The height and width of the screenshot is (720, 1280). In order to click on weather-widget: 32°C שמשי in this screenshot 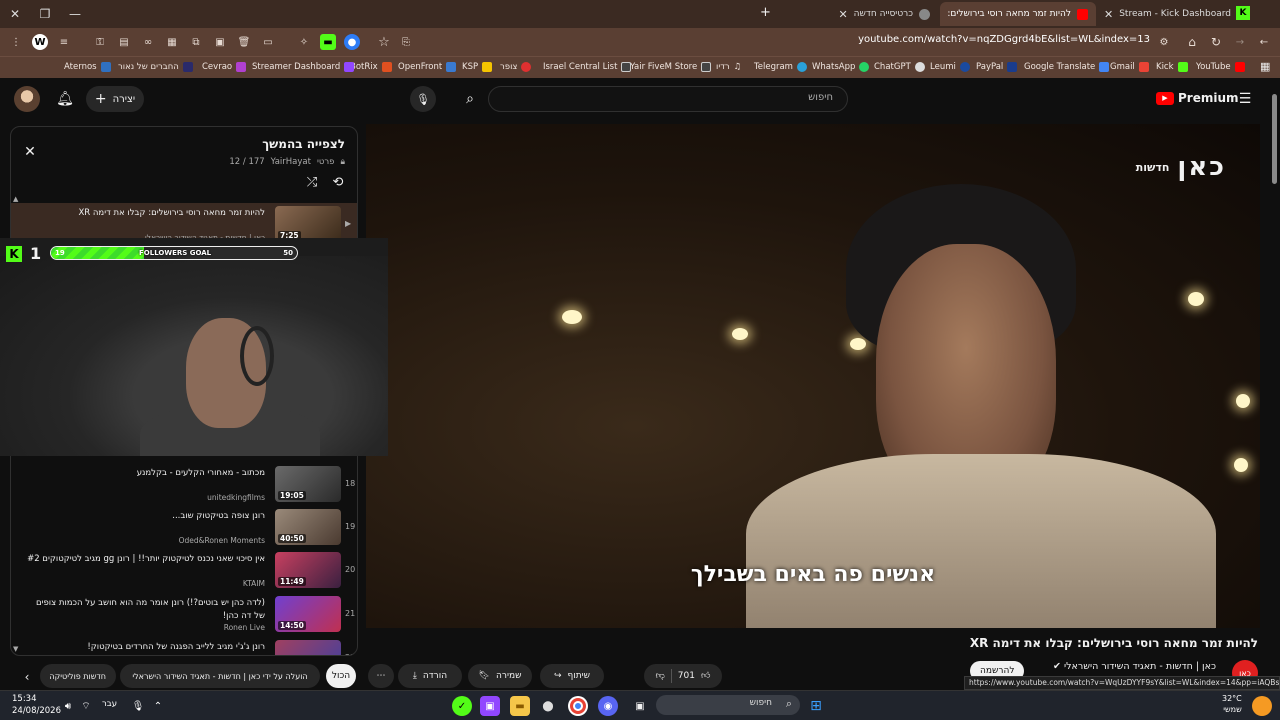, I will do `click(1232, 704)`.